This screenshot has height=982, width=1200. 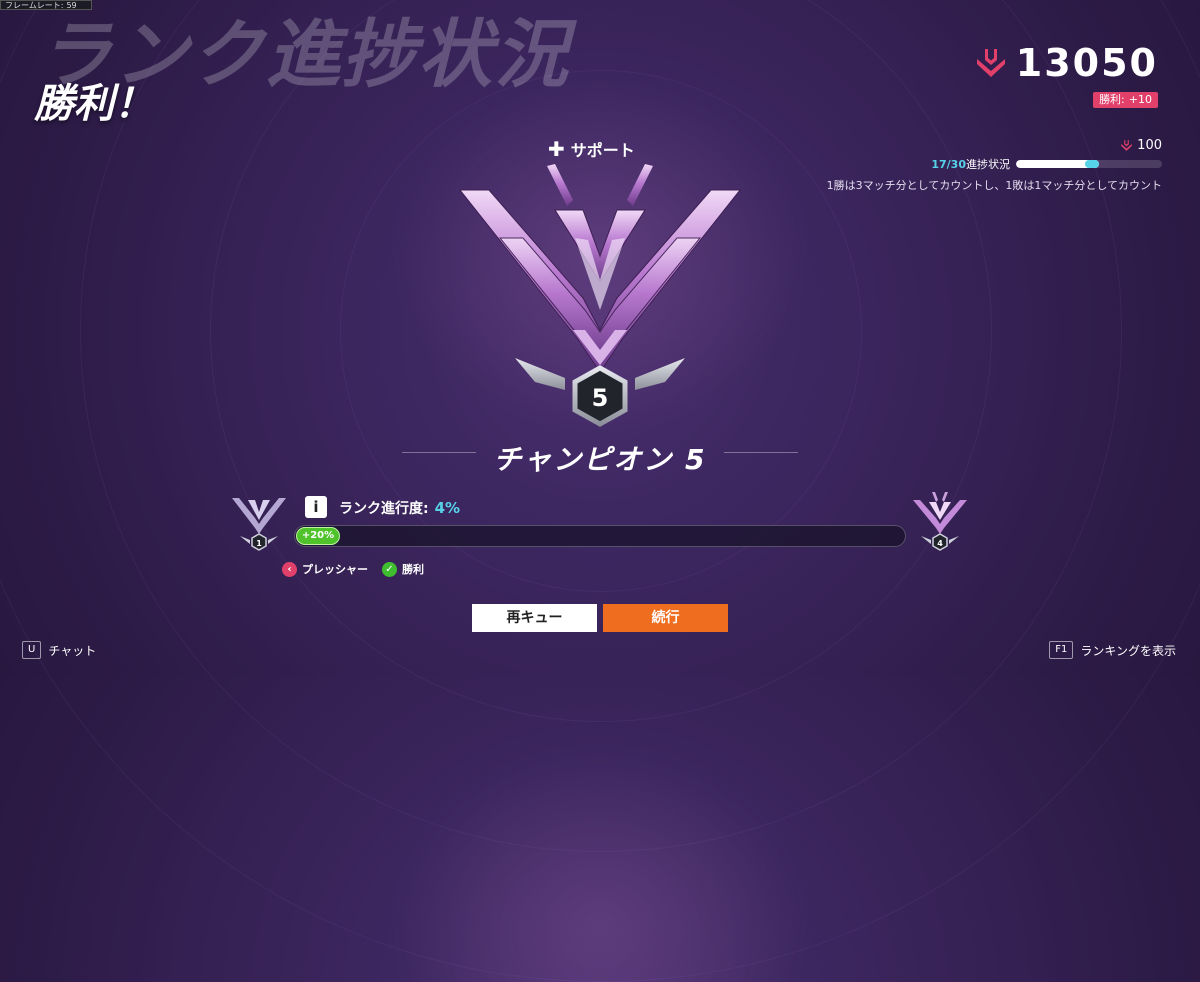 I want to click on progress-count: 17/30, so click(x=948, y=164).